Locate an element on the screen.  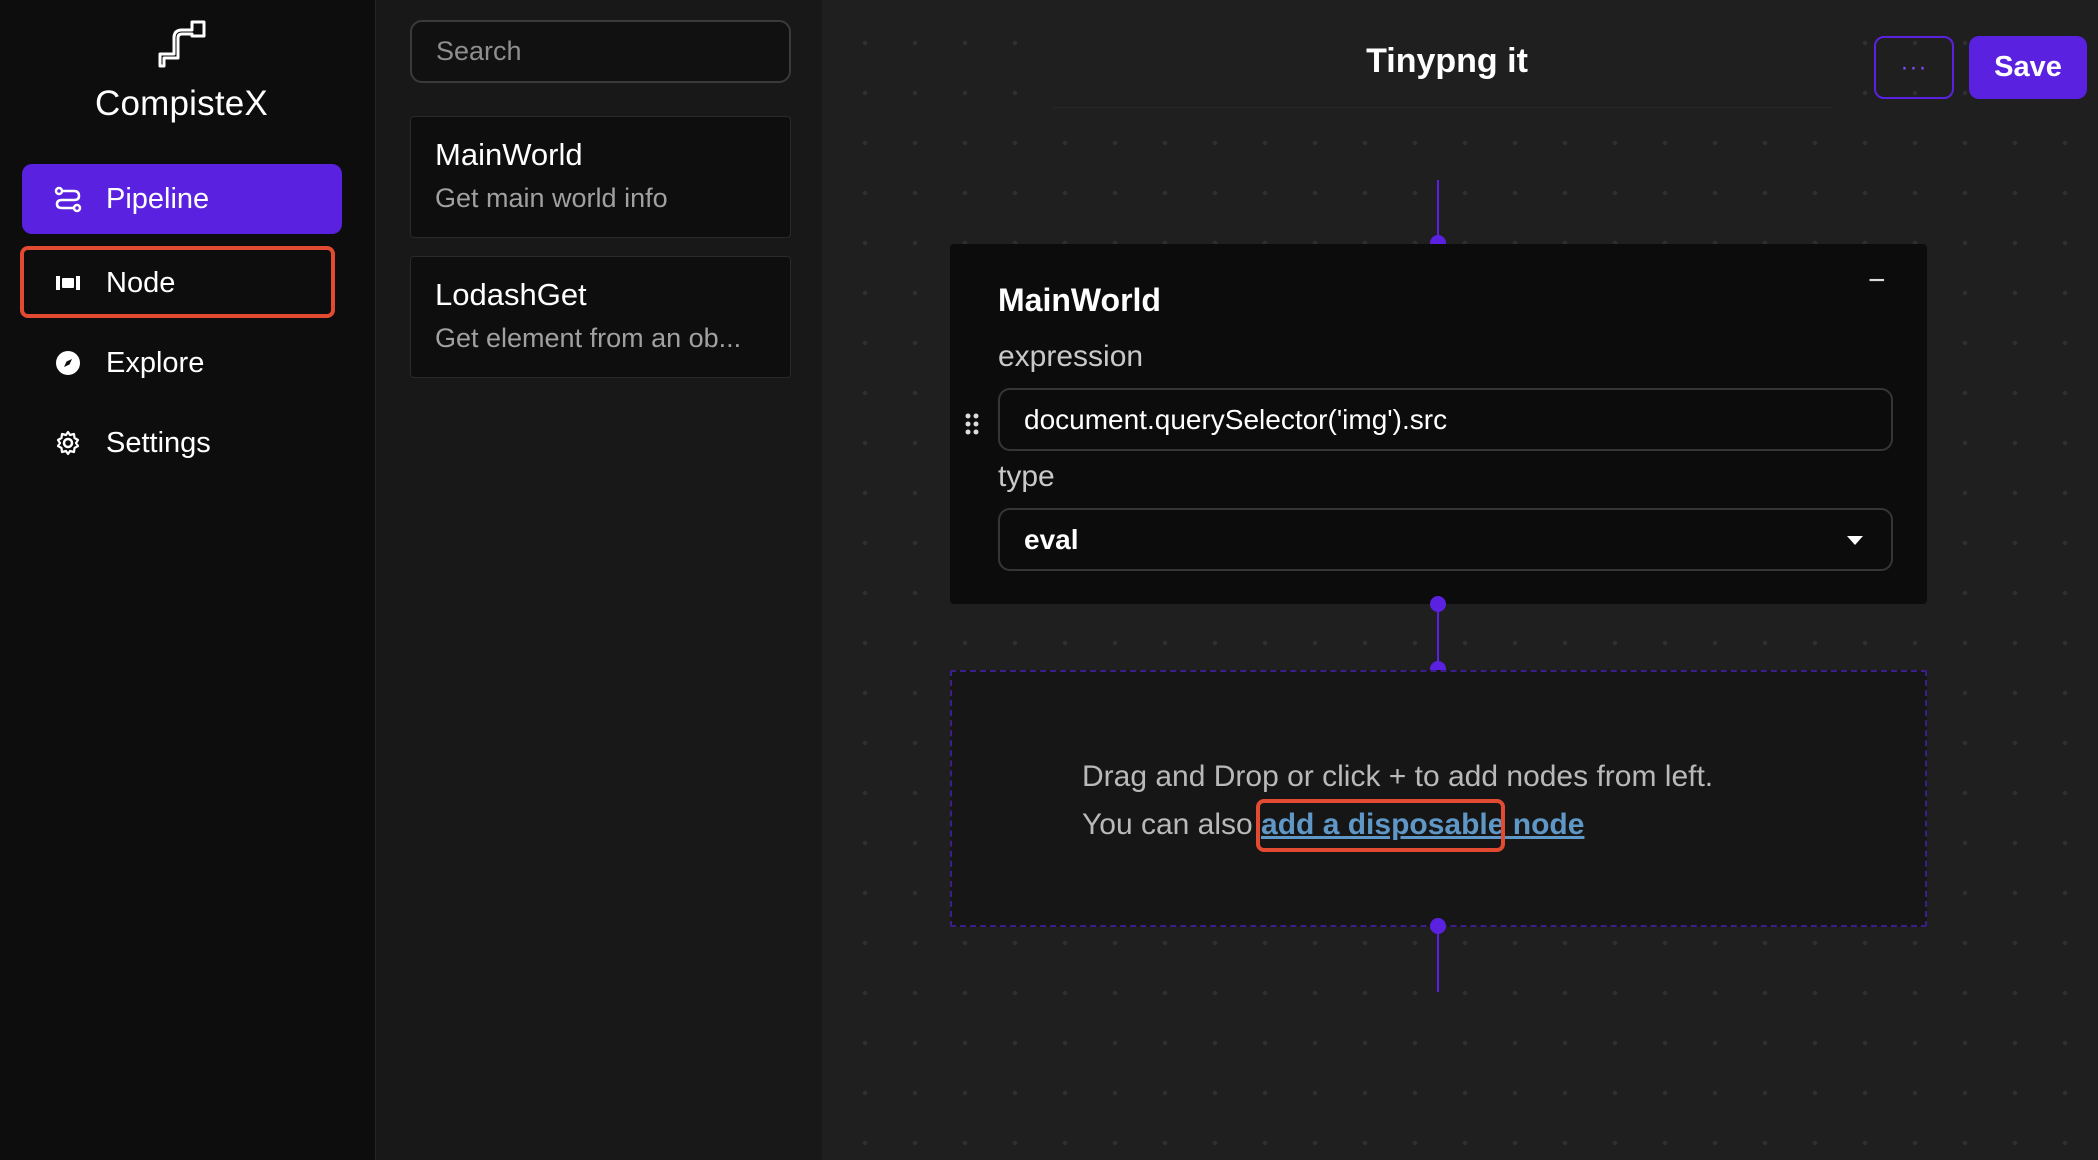
collapse-button: − is located at coordinates (1877, 281).